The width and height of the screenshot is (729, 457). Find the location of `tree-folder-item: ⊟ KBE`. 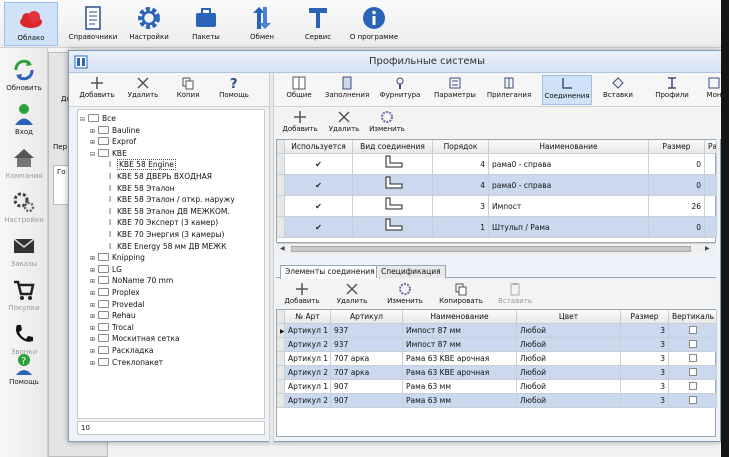

tree-folder-item: ⊟ KBE is located at coordinates (108, 154).